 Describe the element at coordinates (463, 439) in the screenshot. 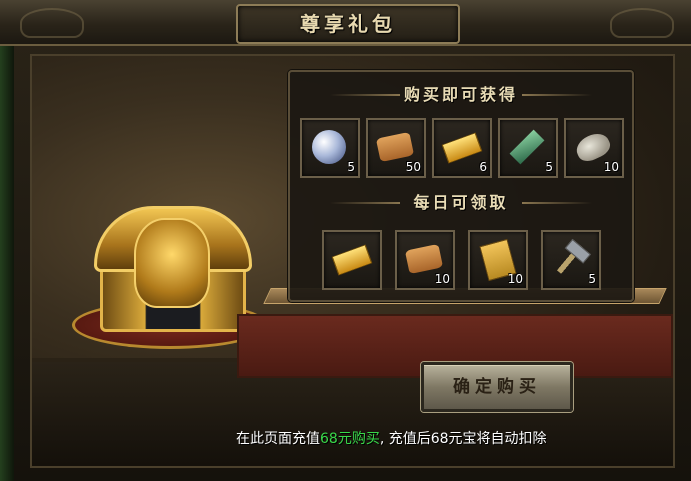

I see `note-suffix: , 充值后68元宝将自动扣除` at that location.